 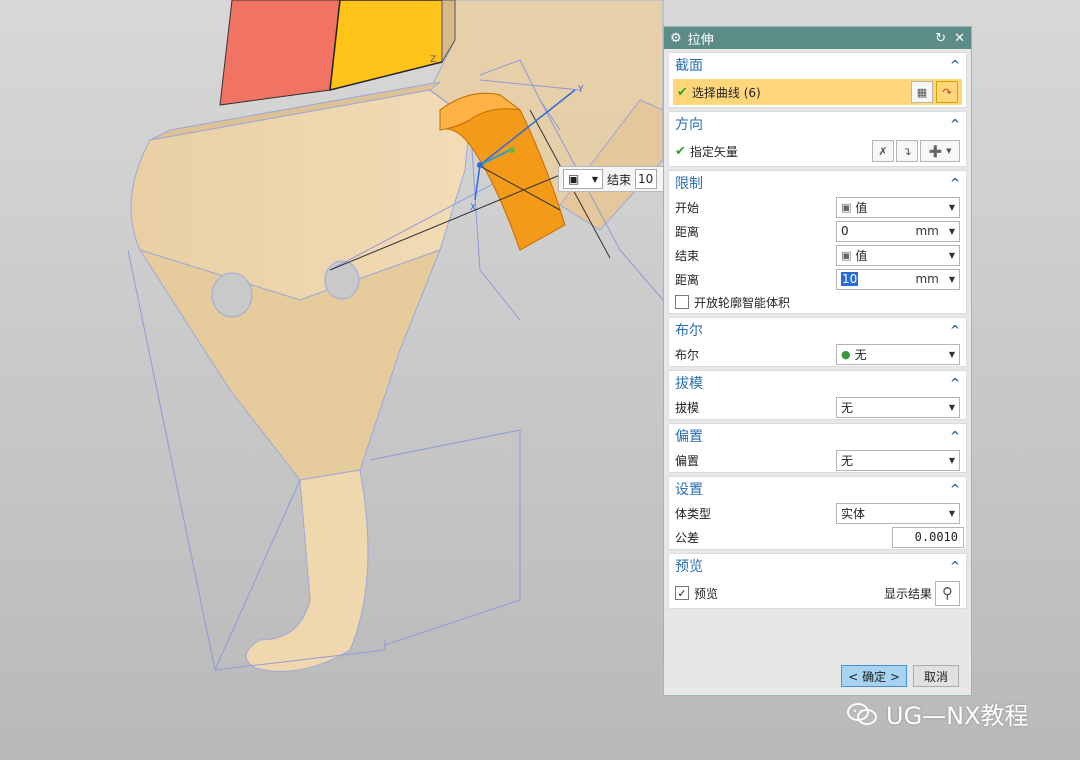 I want to click on preview-row: ✓ 预览 显示结果 ⚲, so click(x=817, y=593).